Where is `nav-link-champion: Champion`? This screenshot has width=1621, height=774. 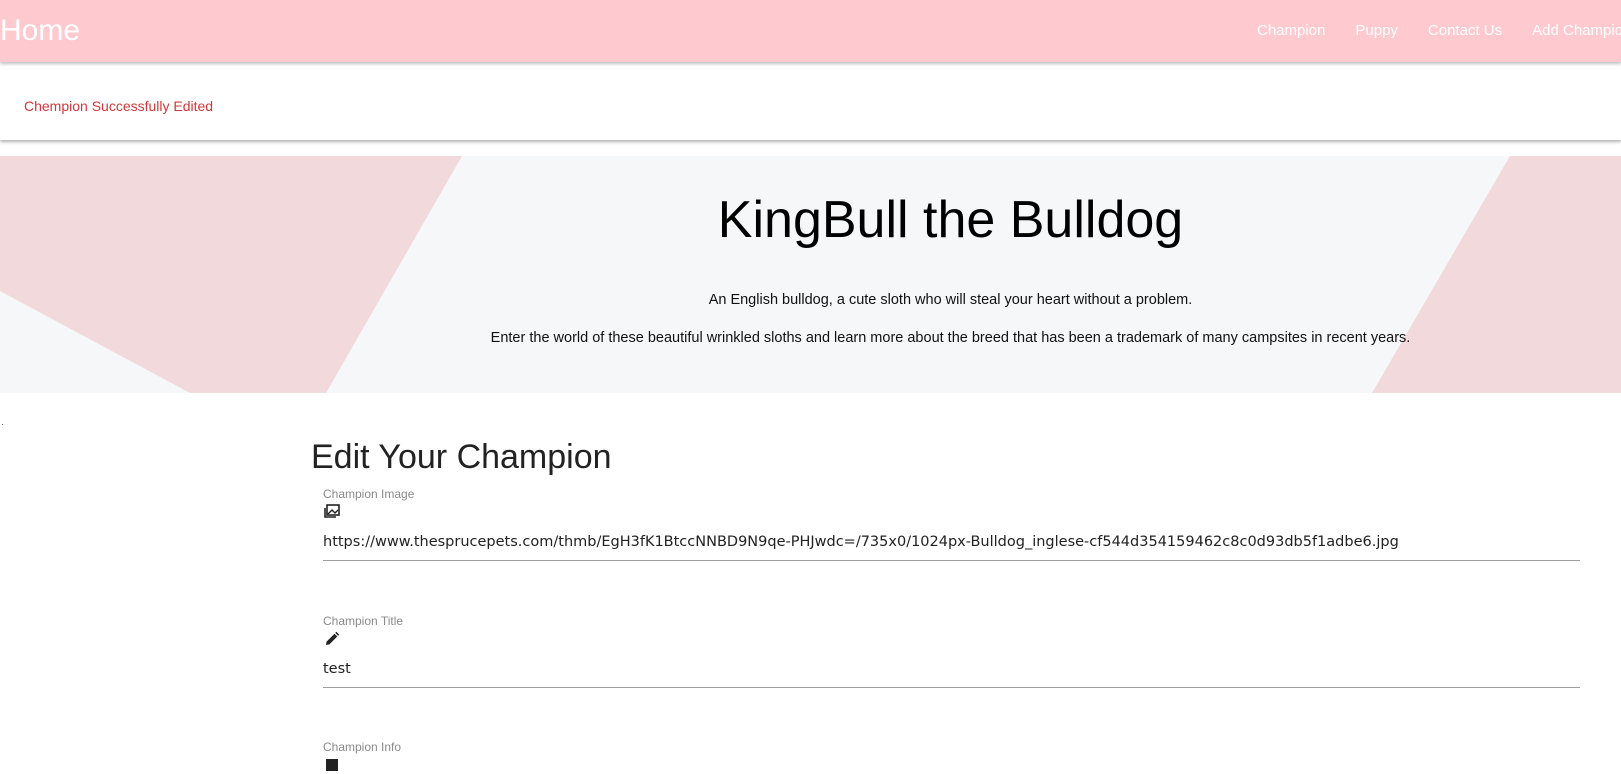 nav-link-champion: Champion is located at coordinates (1291, 31).